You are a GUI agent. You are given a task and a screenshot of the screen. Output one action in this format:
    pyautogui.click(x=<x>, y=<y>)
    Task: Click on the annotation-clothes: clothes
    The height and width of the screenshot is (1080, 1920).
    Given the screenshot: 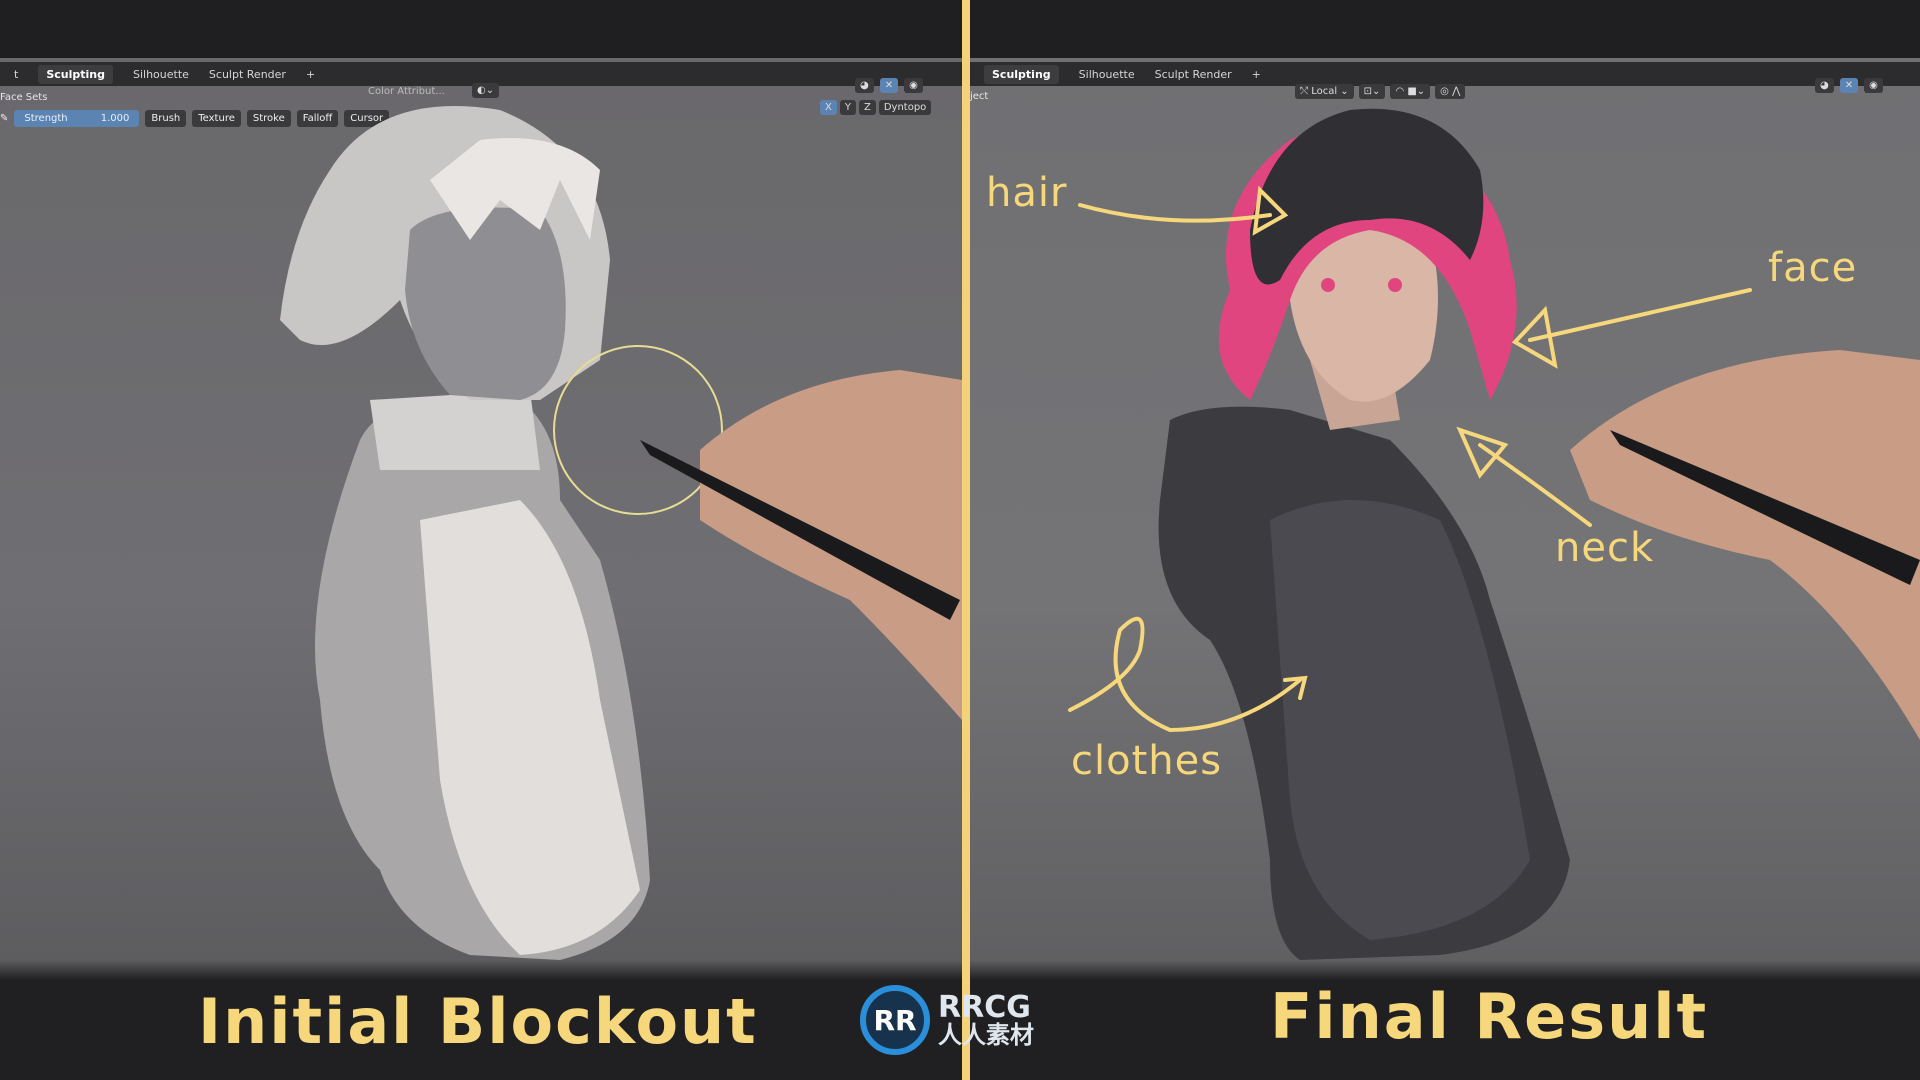 What is the action you would take?
    pyautogui.click(x=1147, y=761)
    